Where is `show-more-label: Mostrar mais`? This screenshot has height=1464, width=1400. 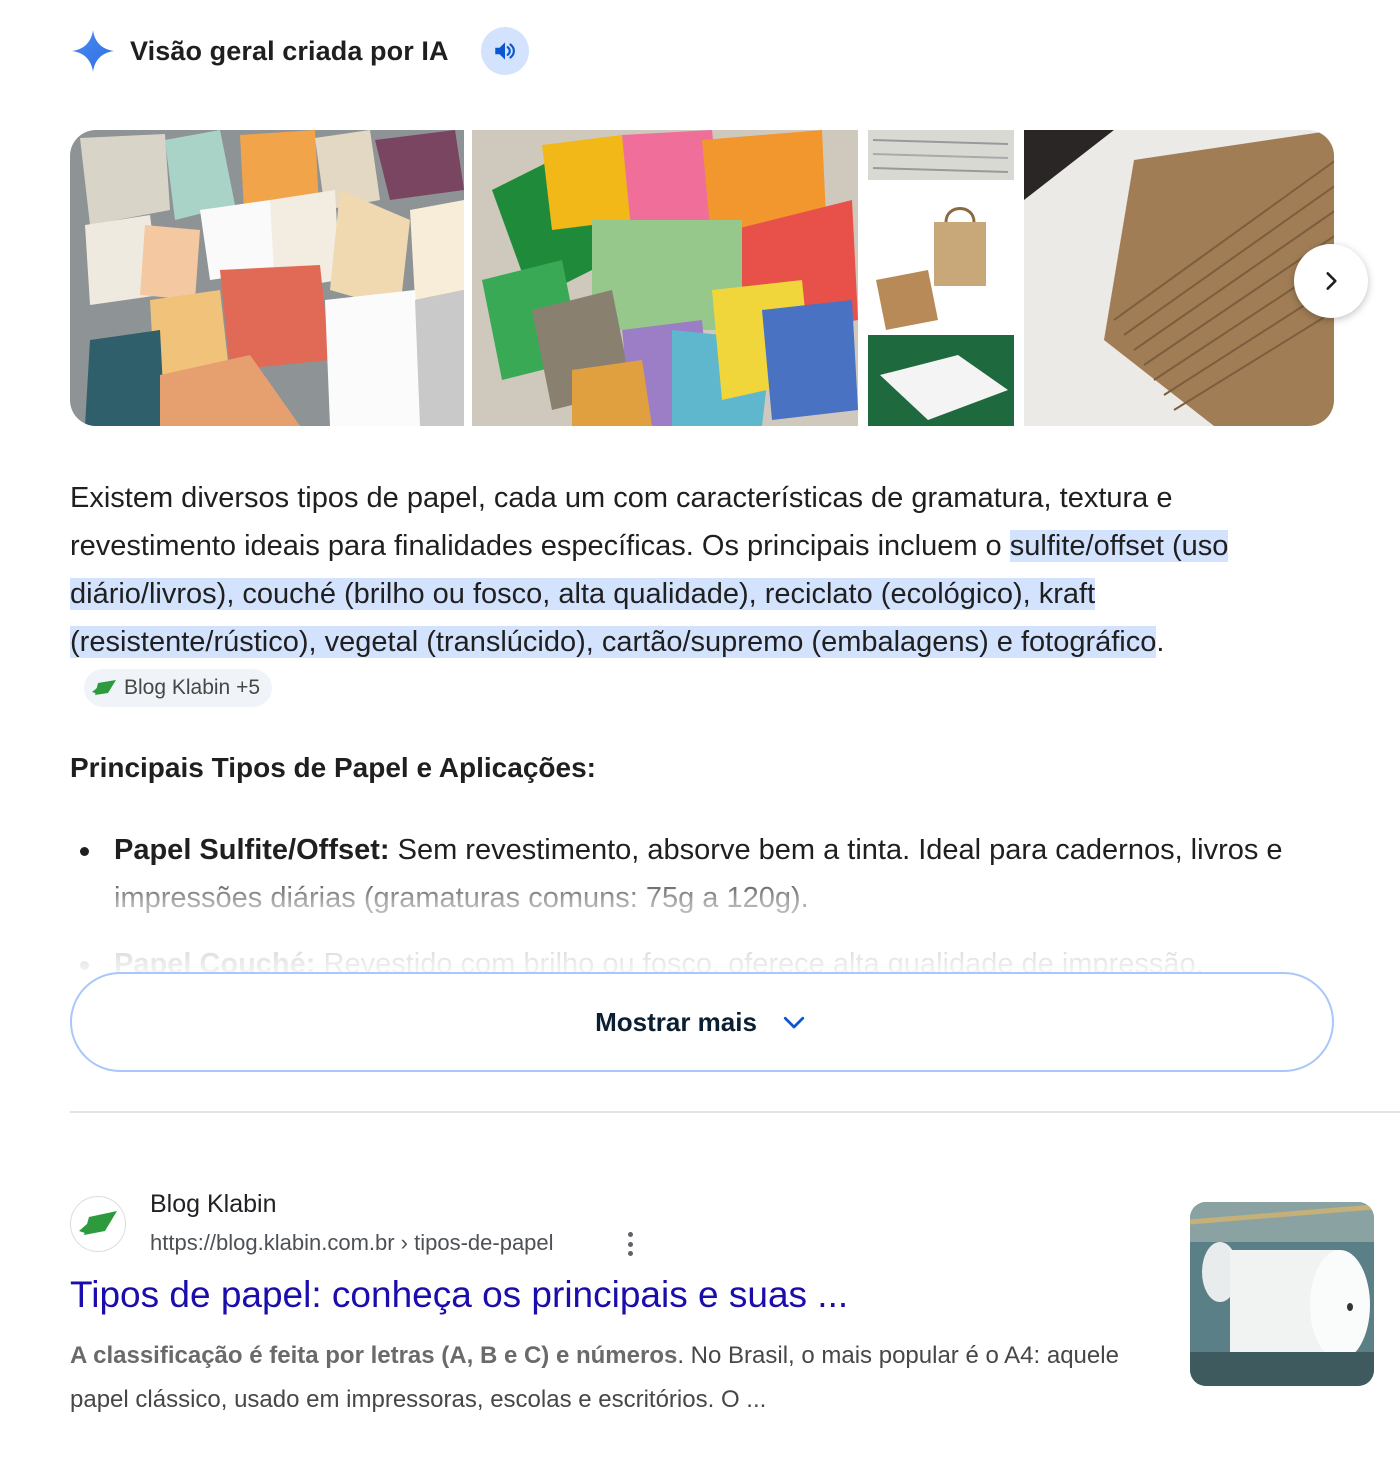 show-more-label: Mostrar mais is located at coordinates (676, 1021).